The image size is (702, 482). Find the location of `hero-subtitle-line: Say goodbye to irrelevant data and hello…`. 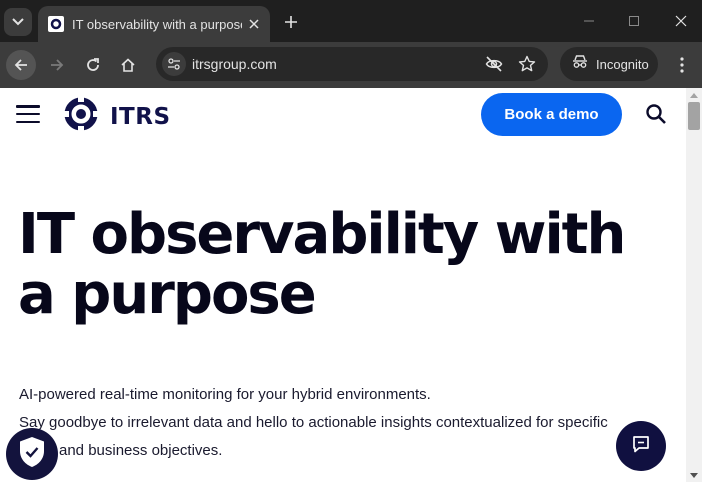

hero-subtitle-line: Say goodbye to irrelevant data and hello… is located at coordinates (313, 422).